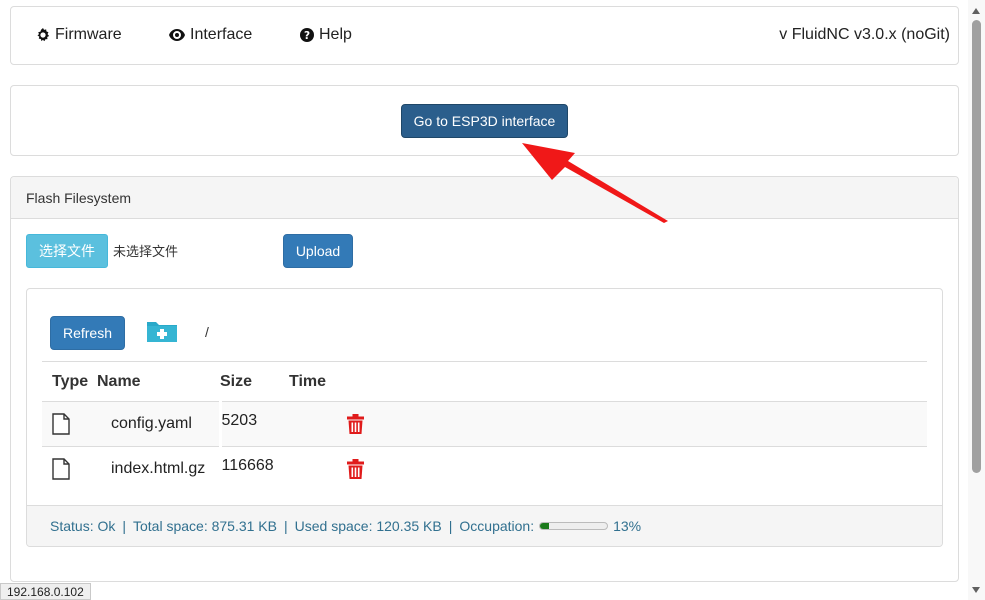  Describe the element at coordinates (318, 251) in the screenshot. I see `upload-button: Upload` at that location.